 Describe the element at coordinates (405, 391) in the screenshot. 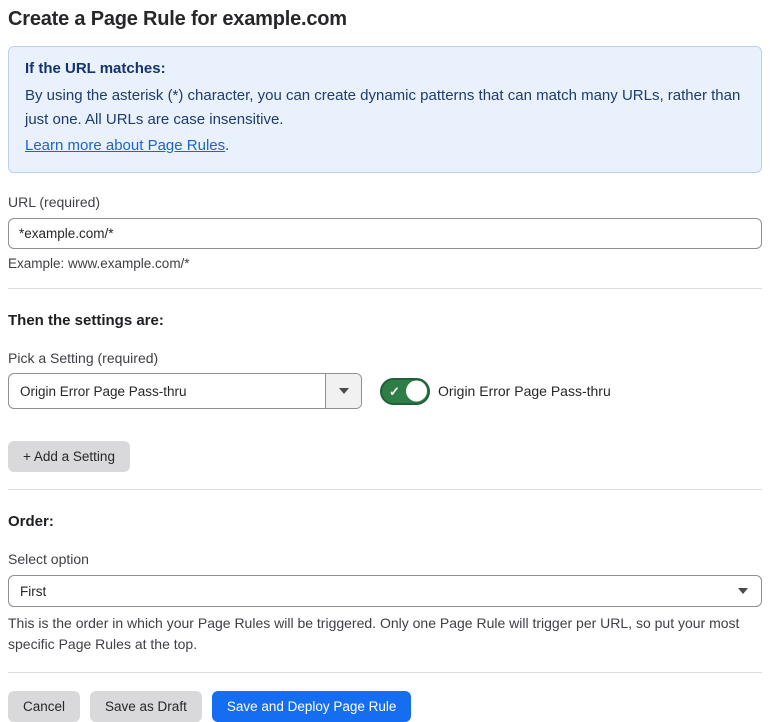

I see `setting-toggle: ✓` at that location.